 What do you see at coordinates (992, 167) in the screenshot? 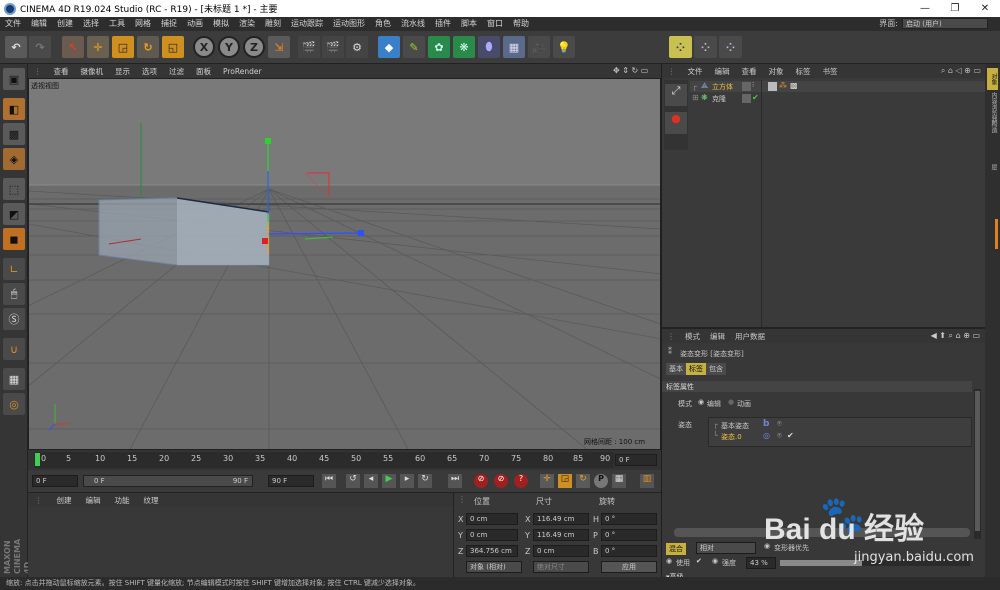
I see `dock-tab-layers: 层` at bounding box center [992, 167].